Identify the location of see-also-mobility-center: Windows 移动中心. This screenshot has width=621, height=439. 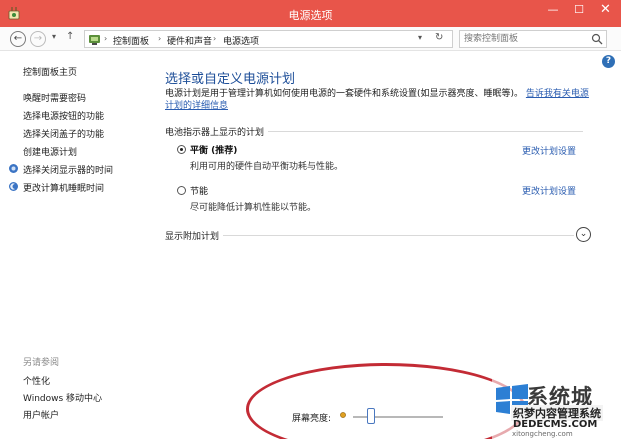
(62, 397).